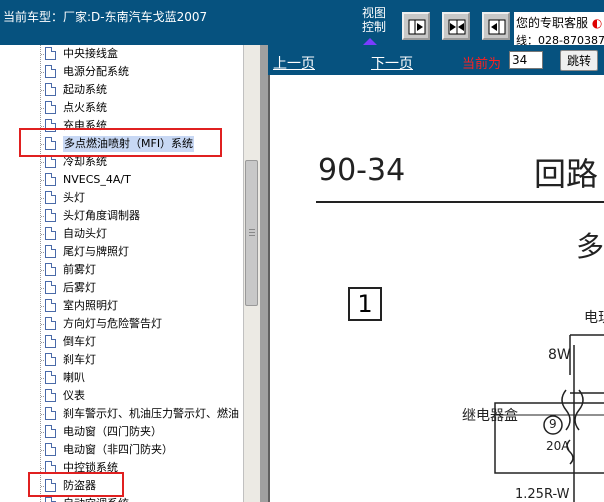 The height and width of the screenshot is (502, 604). Describe the element at coordinates (121, 396) in the screenshot. I see `tree-item: 仪表` at that location.